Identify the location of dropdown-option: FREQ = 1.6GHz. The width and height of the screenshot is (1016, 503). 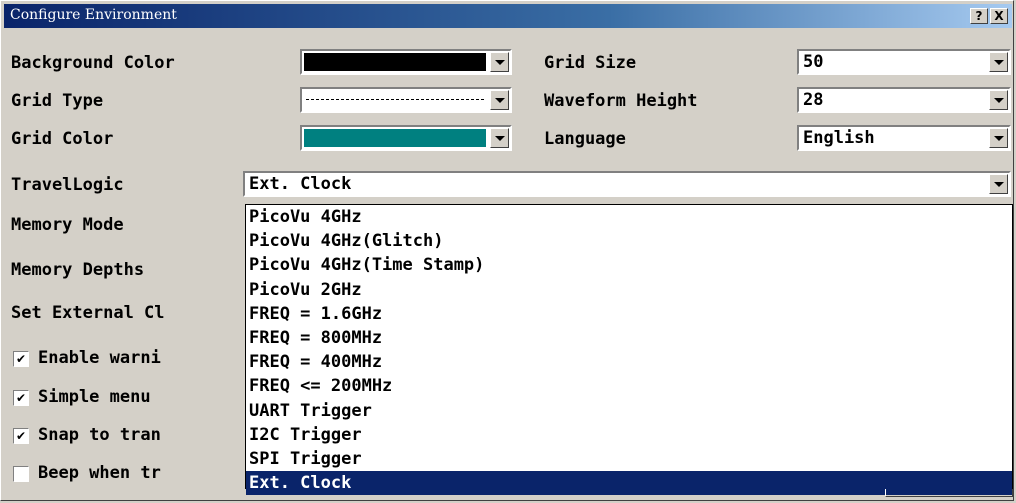
(629, 314).